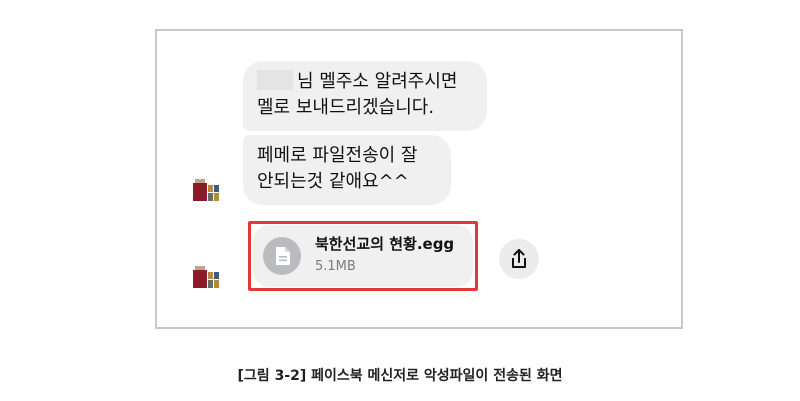 The width and height of the screenshot is (800, 401). I want to click on message-1-line-2: 멜로 보내드리겠습니다., so click(346, 107).